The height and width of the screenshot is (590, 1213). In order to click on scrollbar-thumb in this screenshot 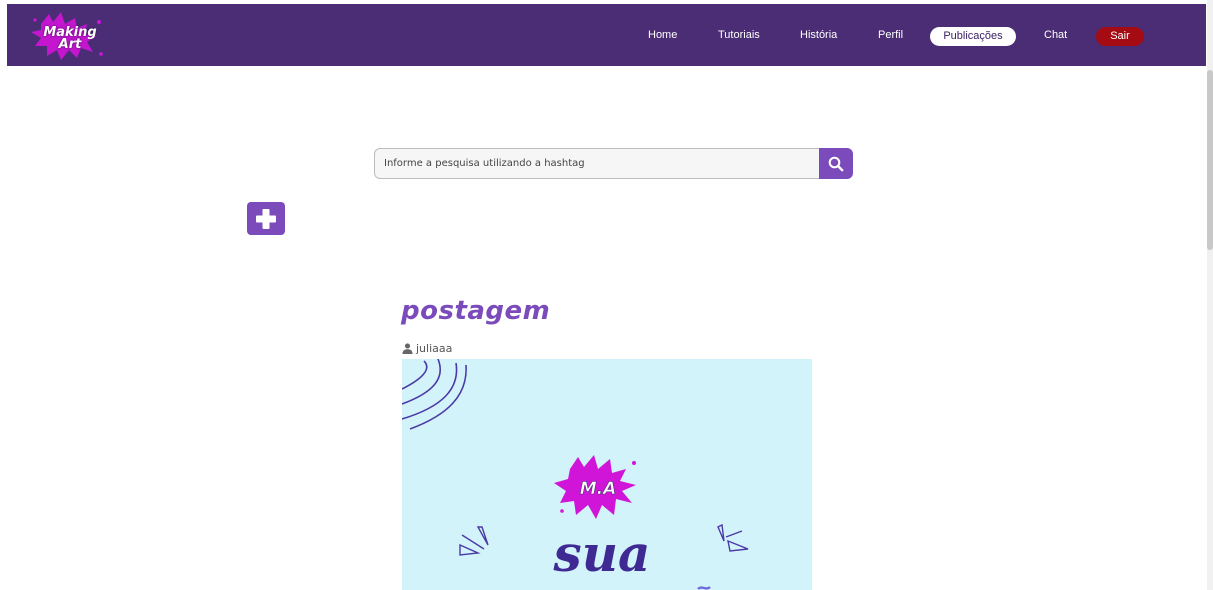, I will do `click(1210, 160)`.